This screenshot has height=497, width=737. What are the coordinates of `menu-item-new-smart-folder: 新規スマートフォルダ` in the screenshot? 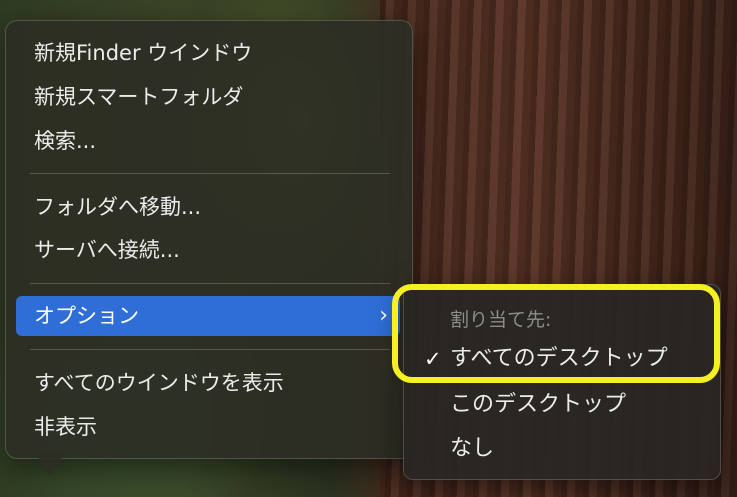 It's located at (208, 97).